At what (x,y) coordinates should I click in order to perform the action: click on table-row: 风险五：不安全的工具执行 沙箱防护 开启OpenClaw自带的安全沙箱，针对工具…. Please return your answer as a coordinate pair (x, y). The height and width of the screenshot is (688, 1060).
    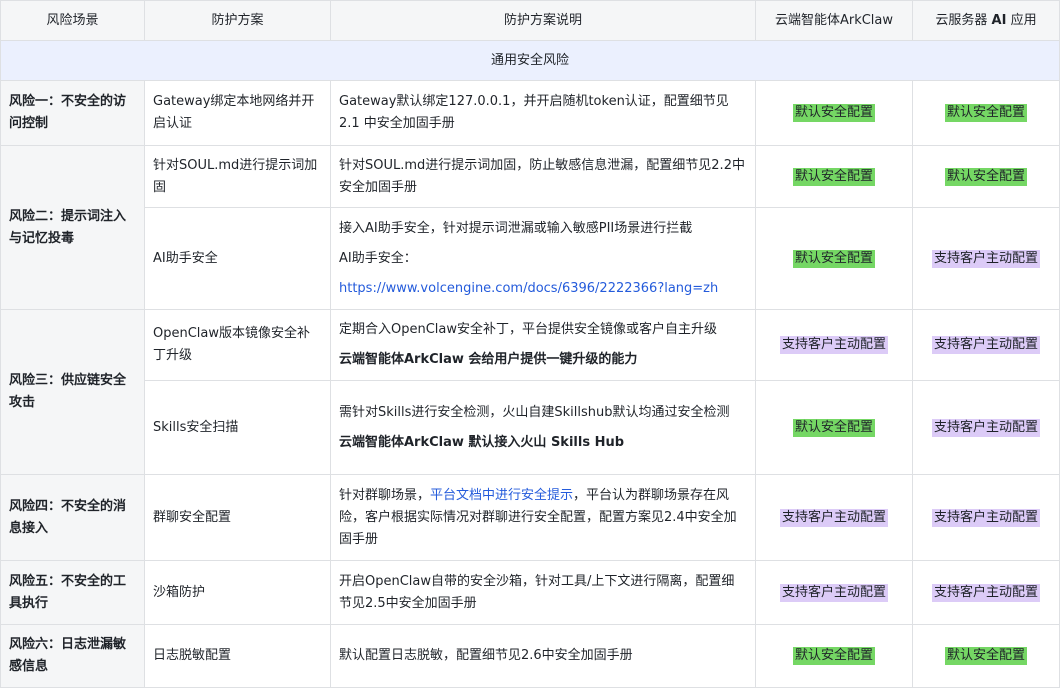
    Looking at the image, I should click on (530, 592).